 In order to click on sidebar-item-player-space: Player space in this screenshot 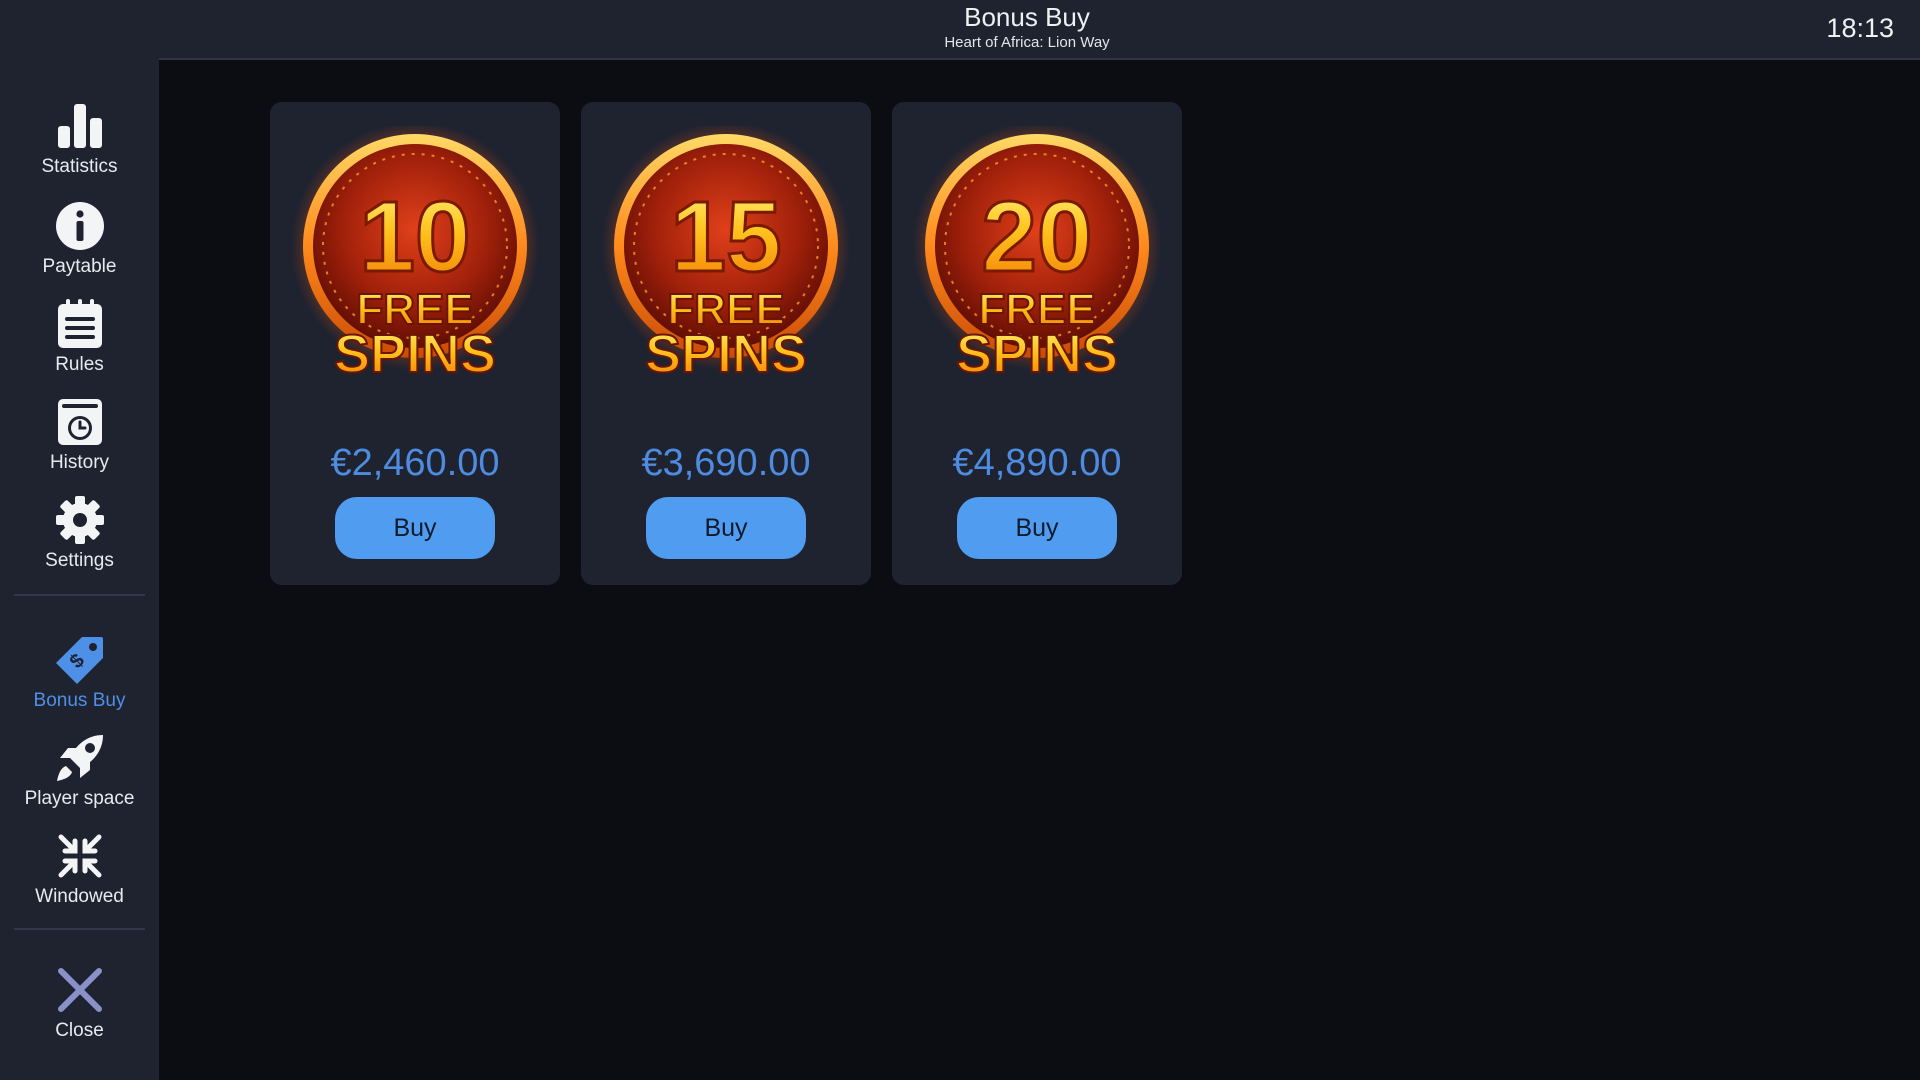, I will do `click(79, 778)`.